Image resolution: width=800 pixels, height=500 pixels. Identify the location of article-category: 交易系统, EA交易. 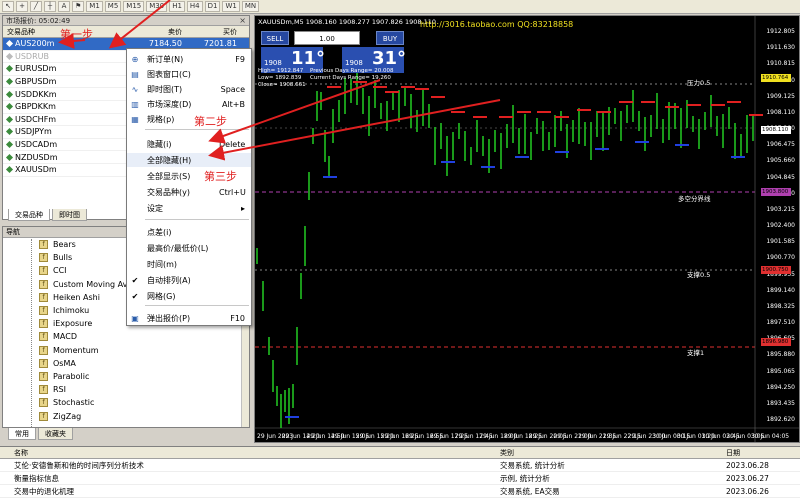
(530, 491).